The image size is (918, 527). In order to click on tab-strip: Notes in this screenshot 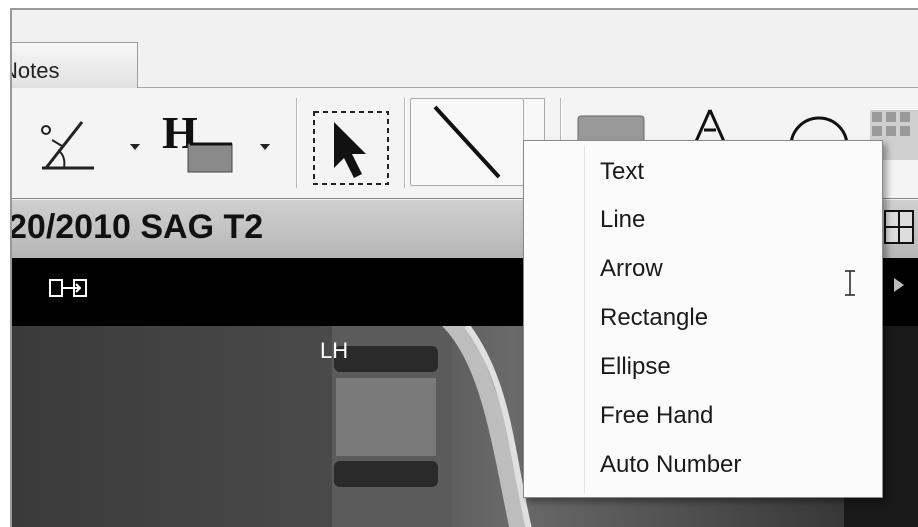, I will do `click(465, 49)`.